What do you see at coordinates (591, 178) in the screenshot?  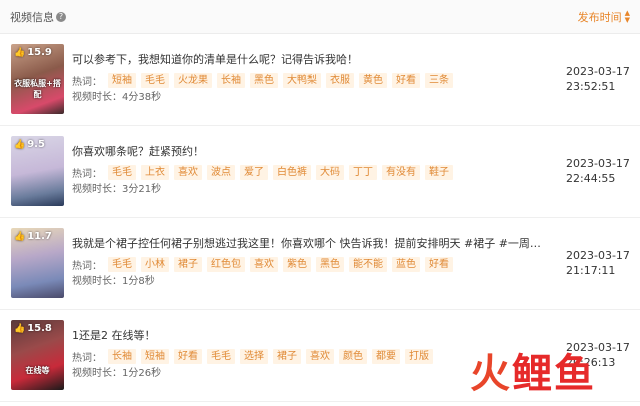 I see `publish-clock: 22:44:55` at bounding box center [591, 178].